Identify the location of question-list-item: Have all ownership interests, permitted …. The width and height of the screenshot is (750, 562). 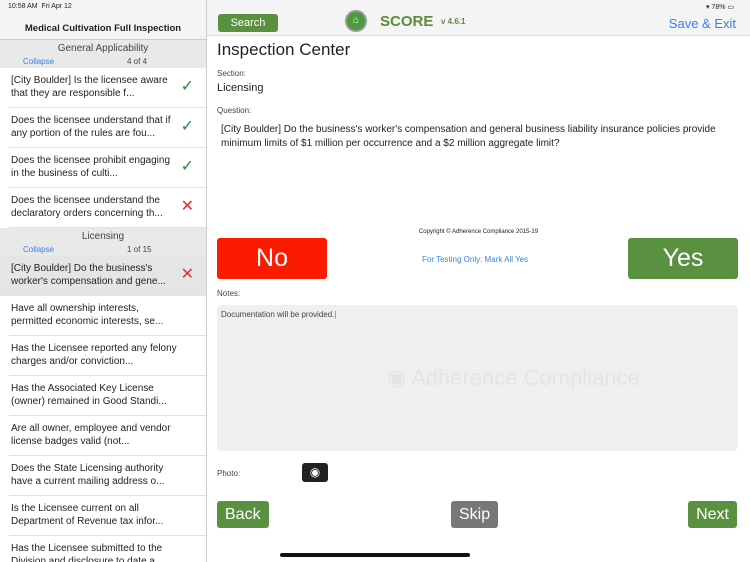
(107, 316).